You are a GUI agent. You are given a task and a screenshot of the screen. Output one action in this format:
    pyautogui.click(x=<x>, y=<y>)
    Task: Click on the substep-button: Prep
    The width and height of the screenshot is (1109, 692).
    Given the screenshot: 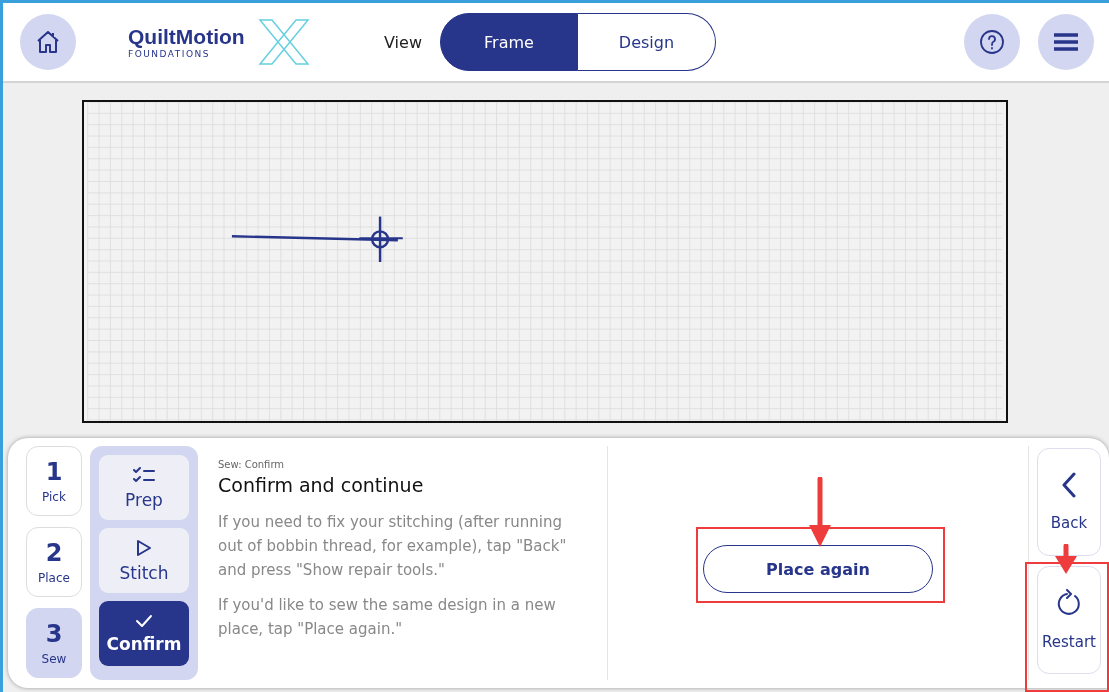 What is the action you would take?
    pyautogui.click(x=144, y=487)
    